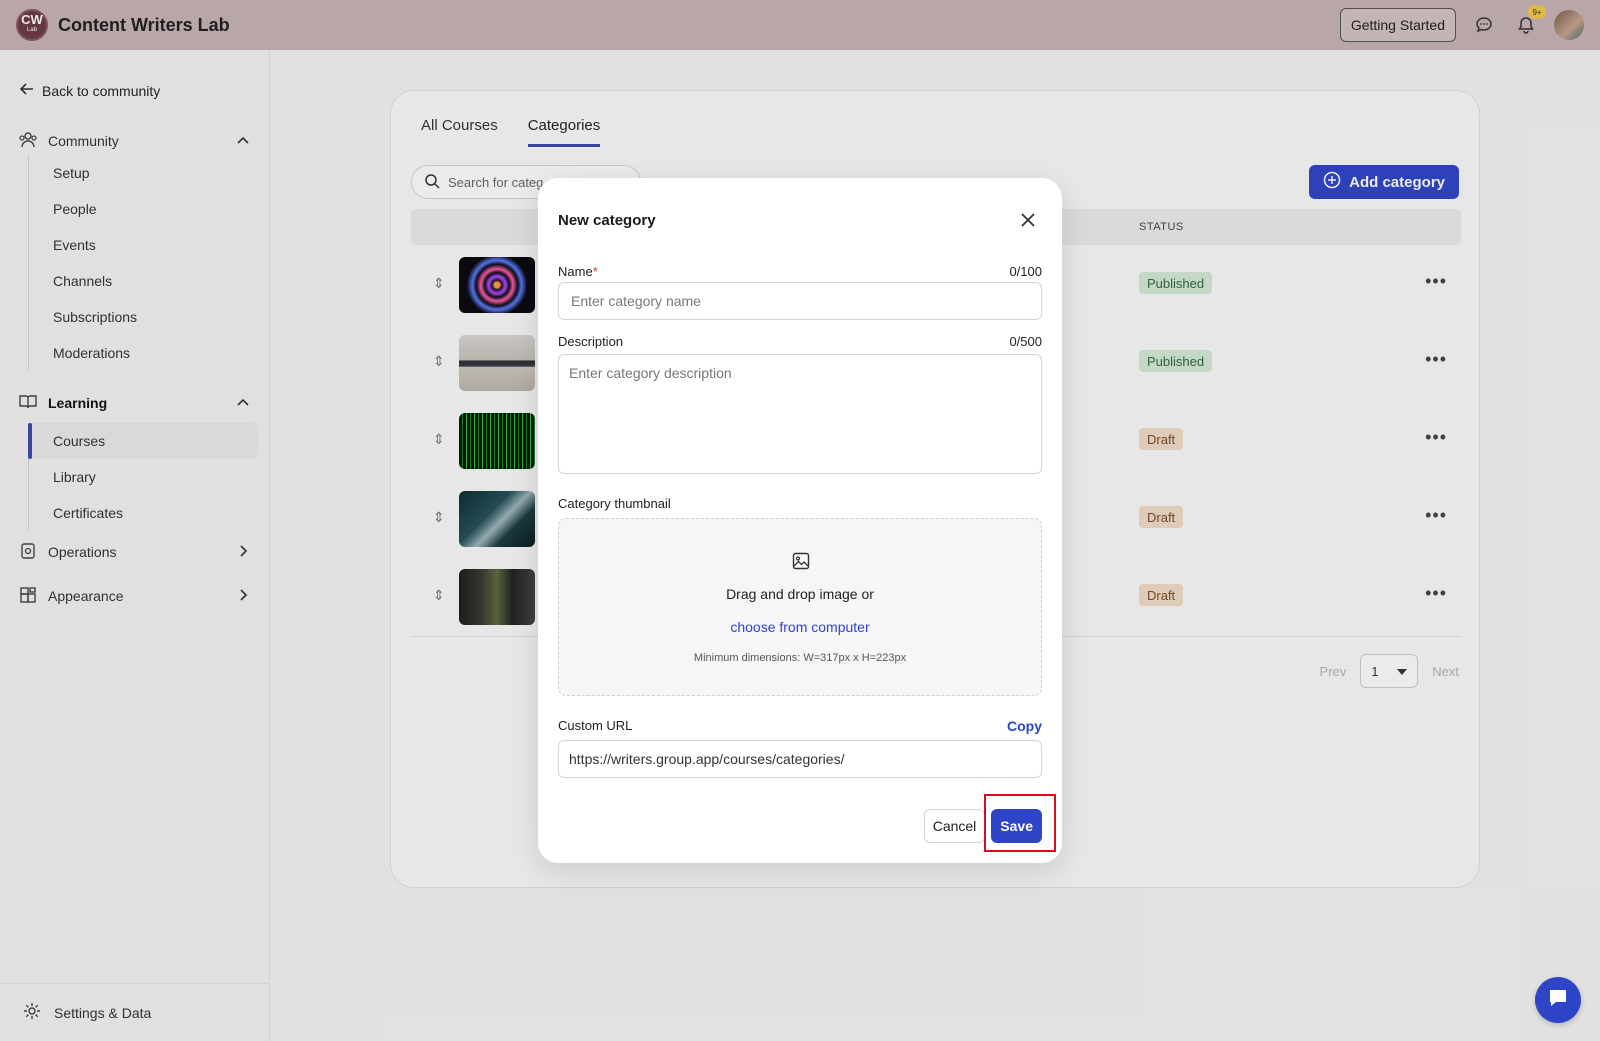 The width and height of the screenshot is (1600, 1041). What do you see at coordinates (1024, 726) in the screenshot?
I see `copy-url-button: Copy` at bounding box center [1024, 726].